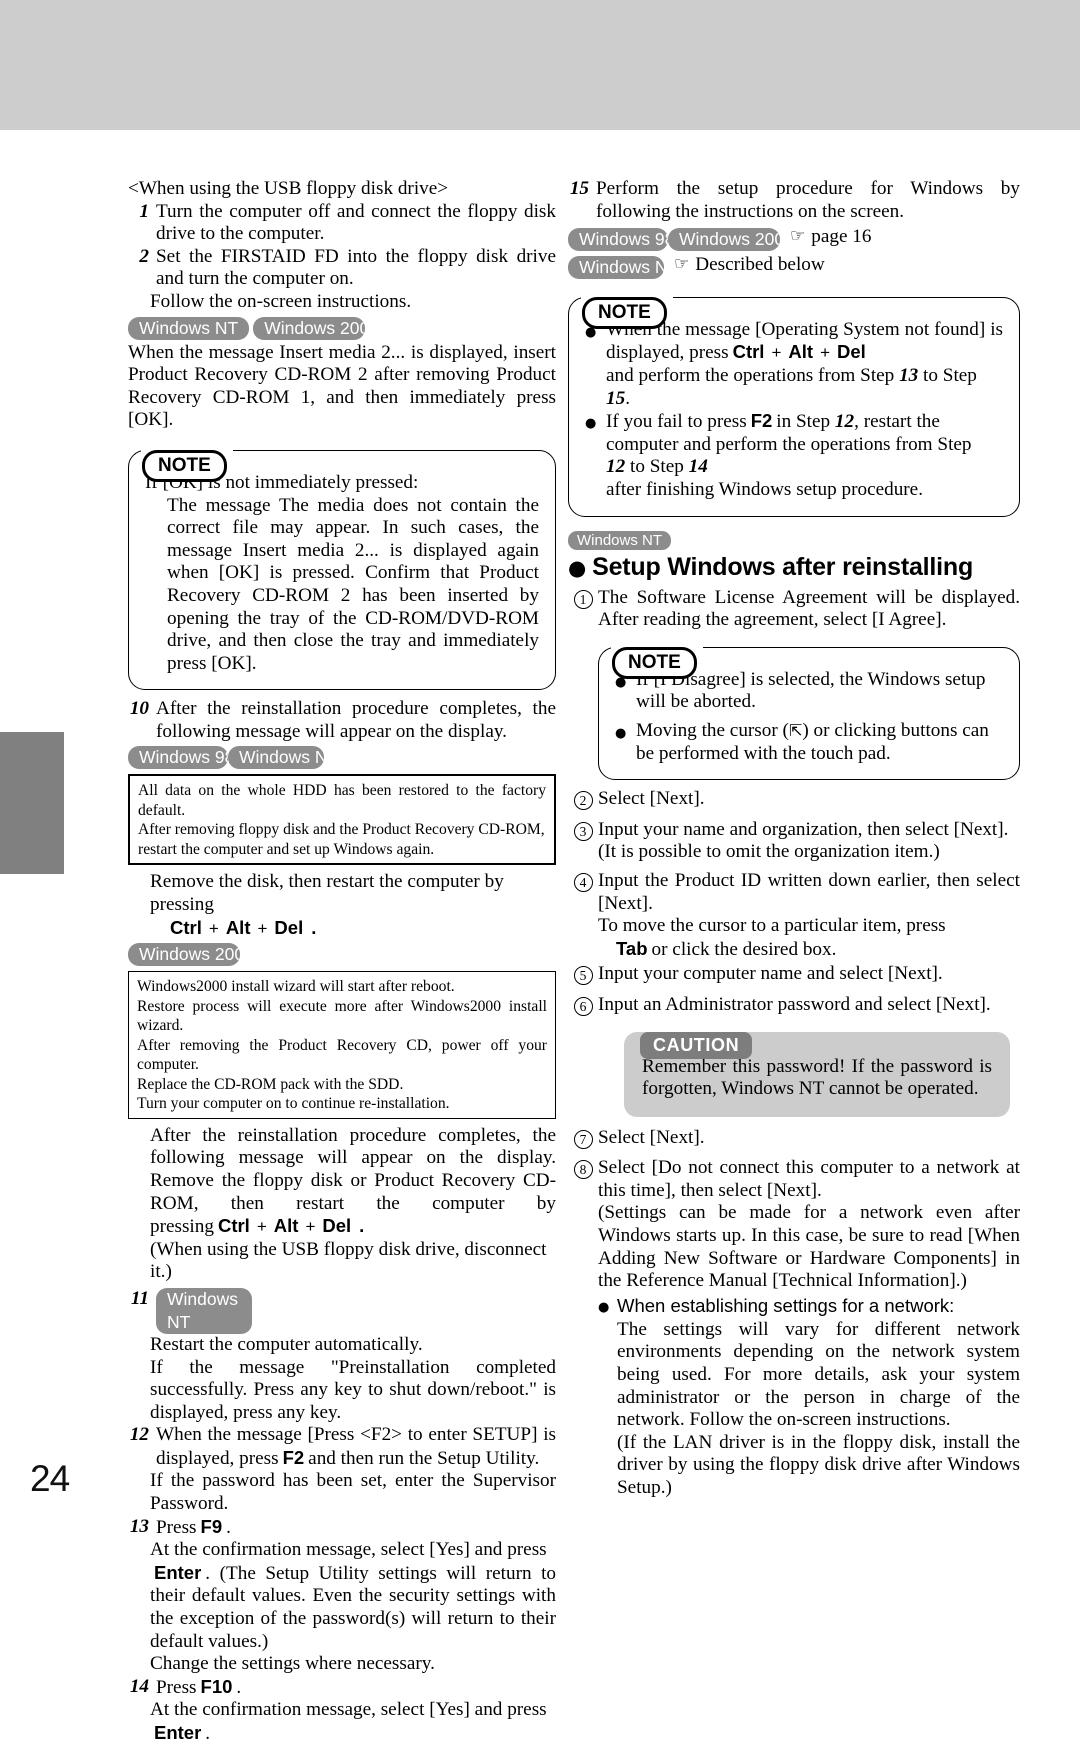  What do you see at coordinates (803, 422) in the screenshot?
I see `note-b2-text-b: in Step` at bounding box center [803, 422].